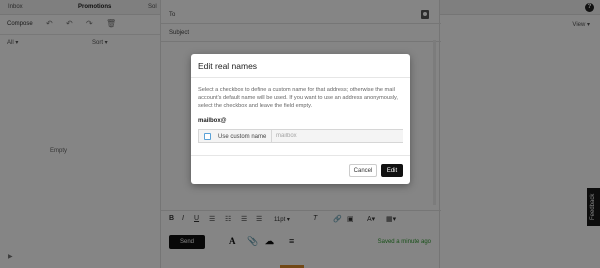 The width and height of the screenshot is (600, 268). Describe the element at coordinates (212, 121) in the screenshot. I see `mailbox-address: mailbox@` at that location.